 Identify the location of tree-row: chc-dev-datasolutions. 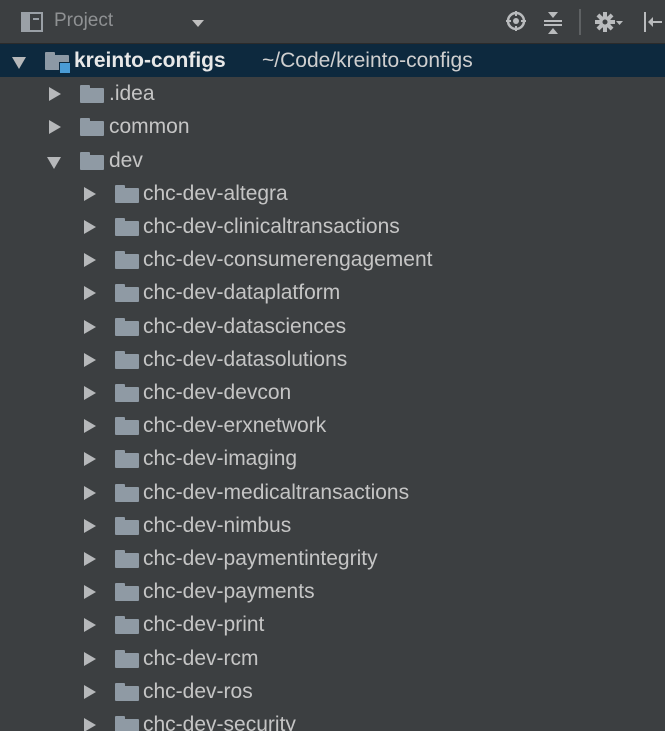
(332, 359).